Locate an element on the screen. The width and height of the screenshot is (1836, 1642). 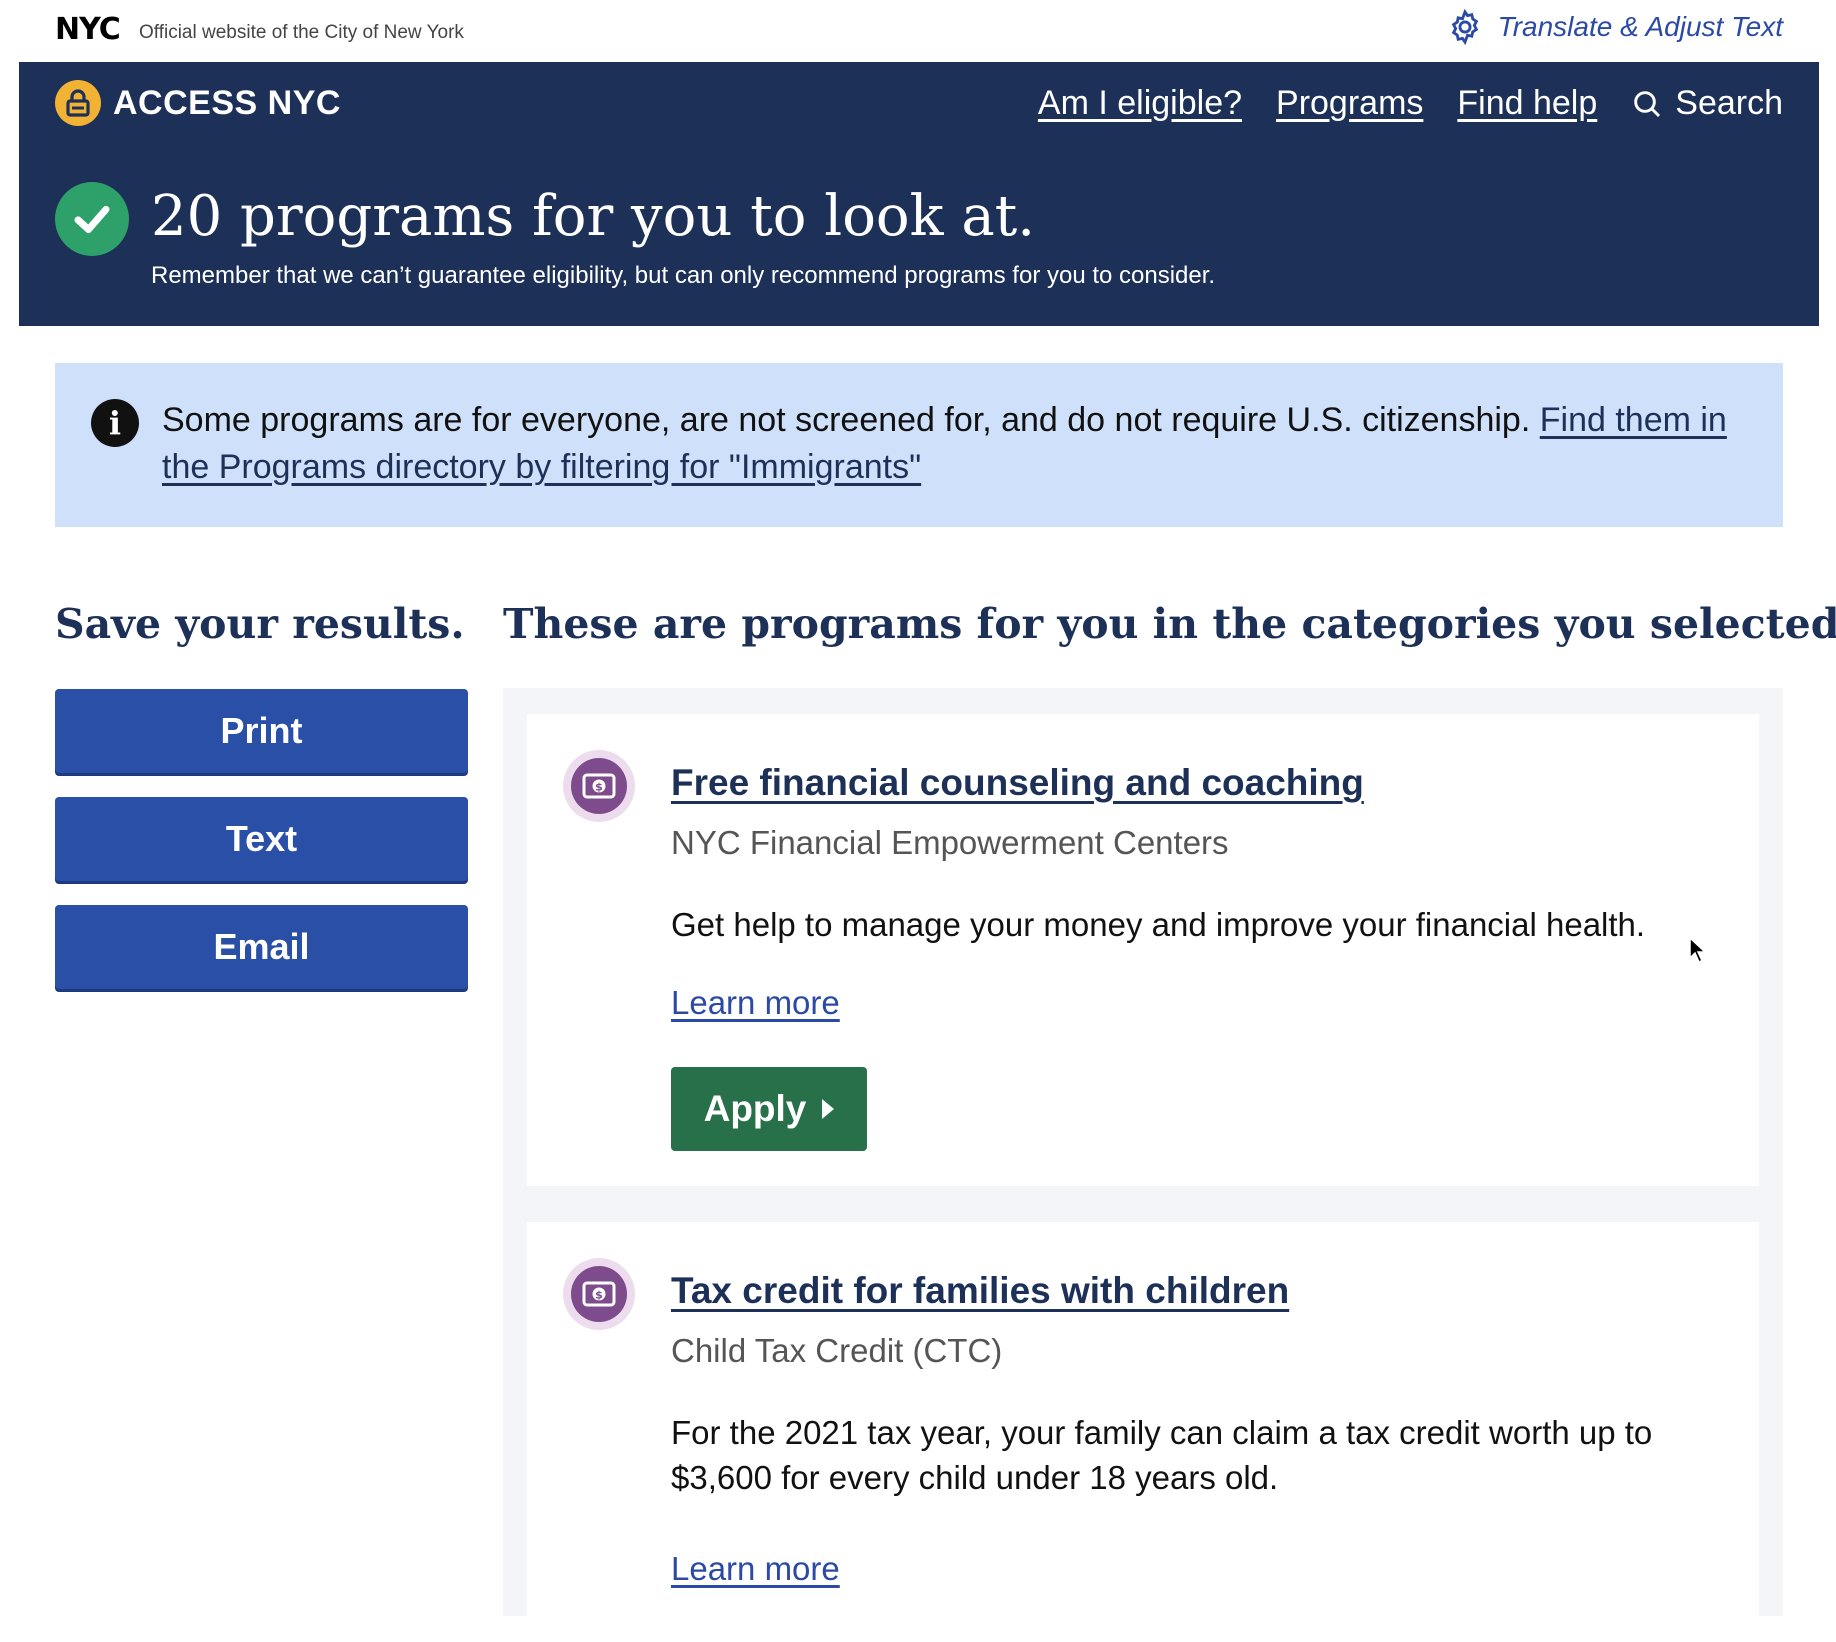
apply-button: Apply is located at coordinates (769, 1109).